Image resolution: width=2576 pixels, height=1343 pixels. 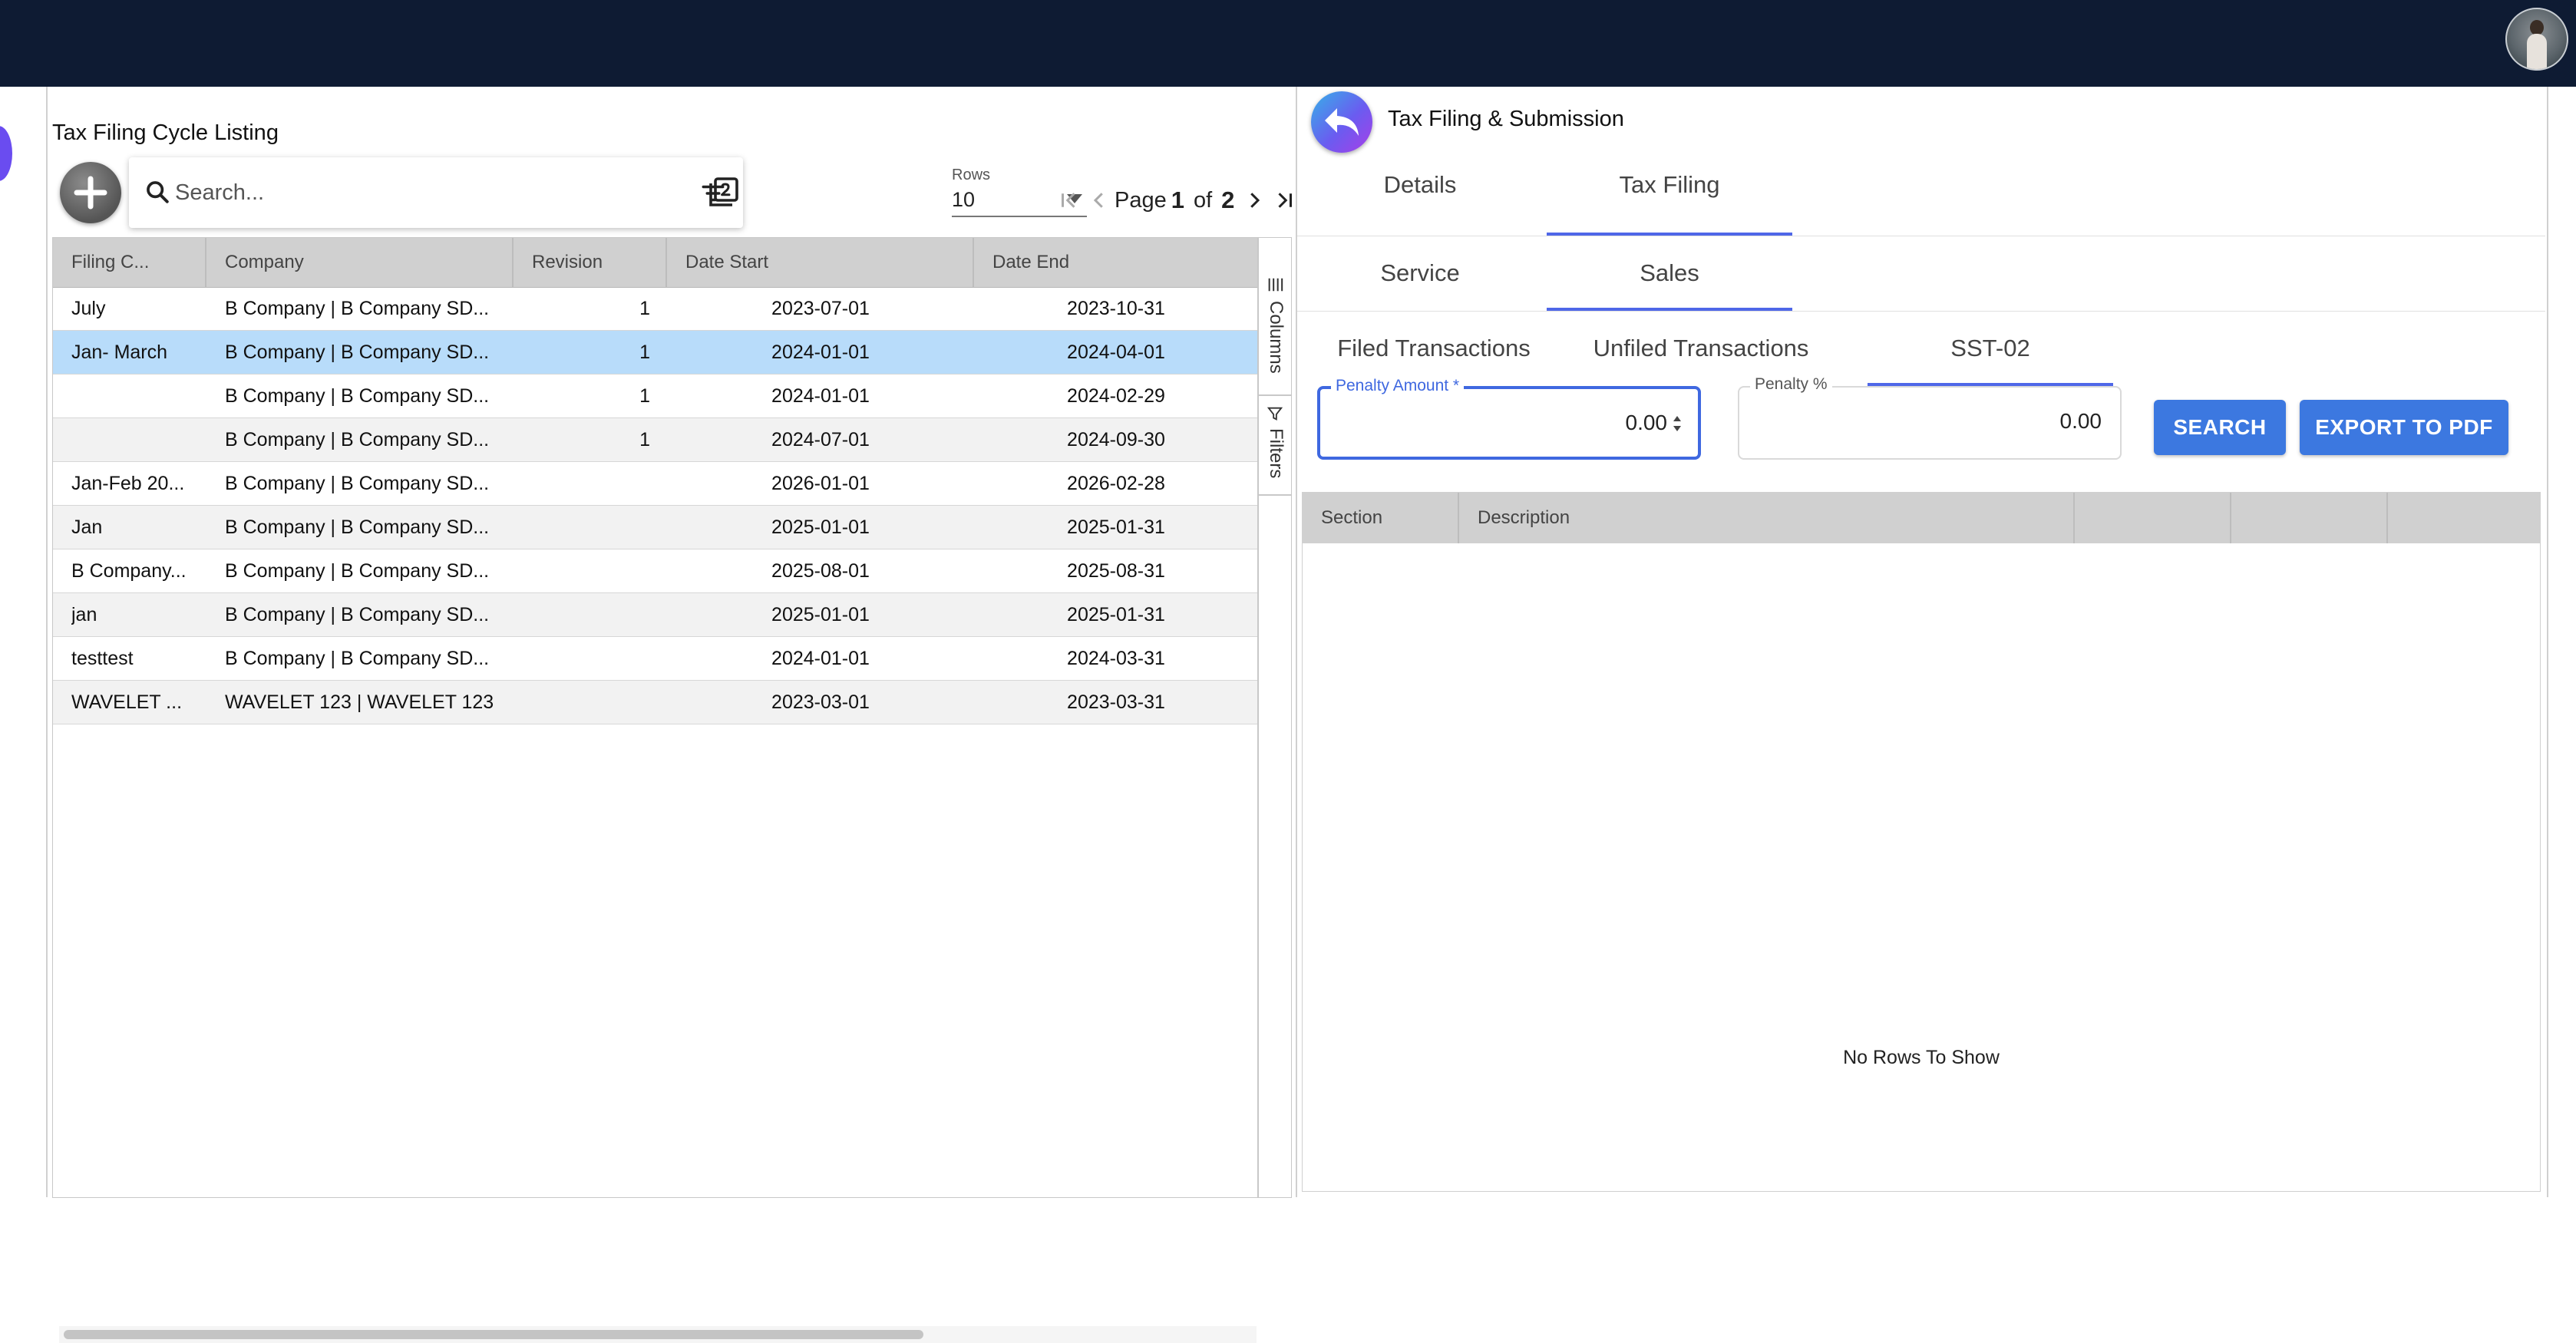 I want to click on cell-filing: testtest, so click(x=102, y=659).